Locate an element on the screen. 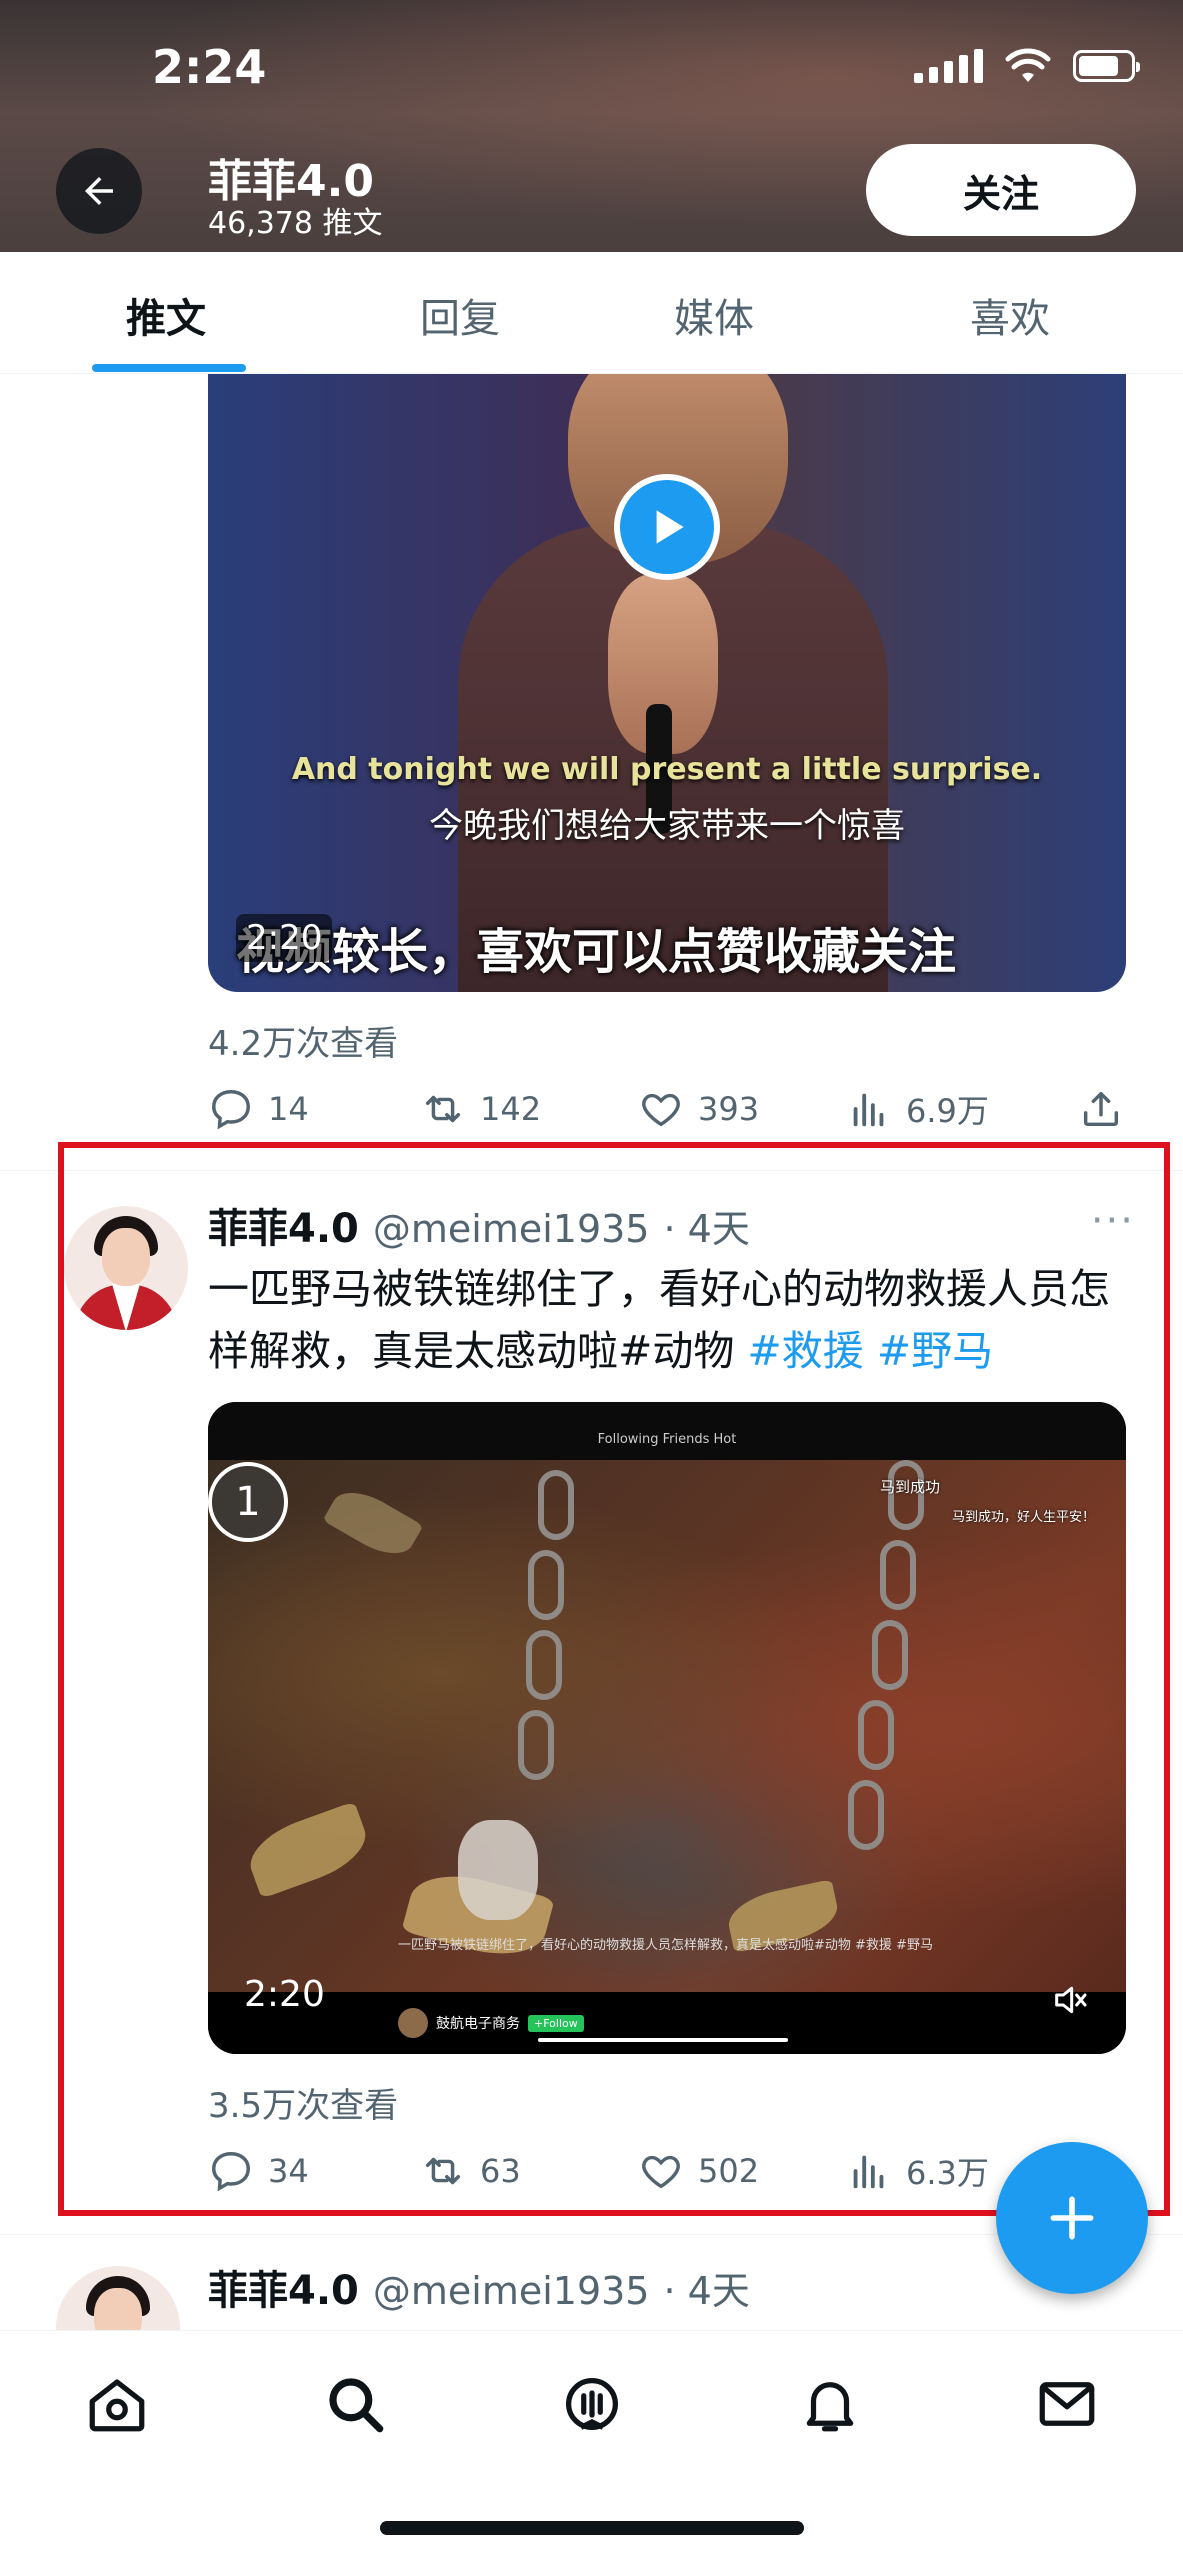 The width and height of the screenshot is (1183, 2560). nav-messages is located at coordinates (1067, 2404).